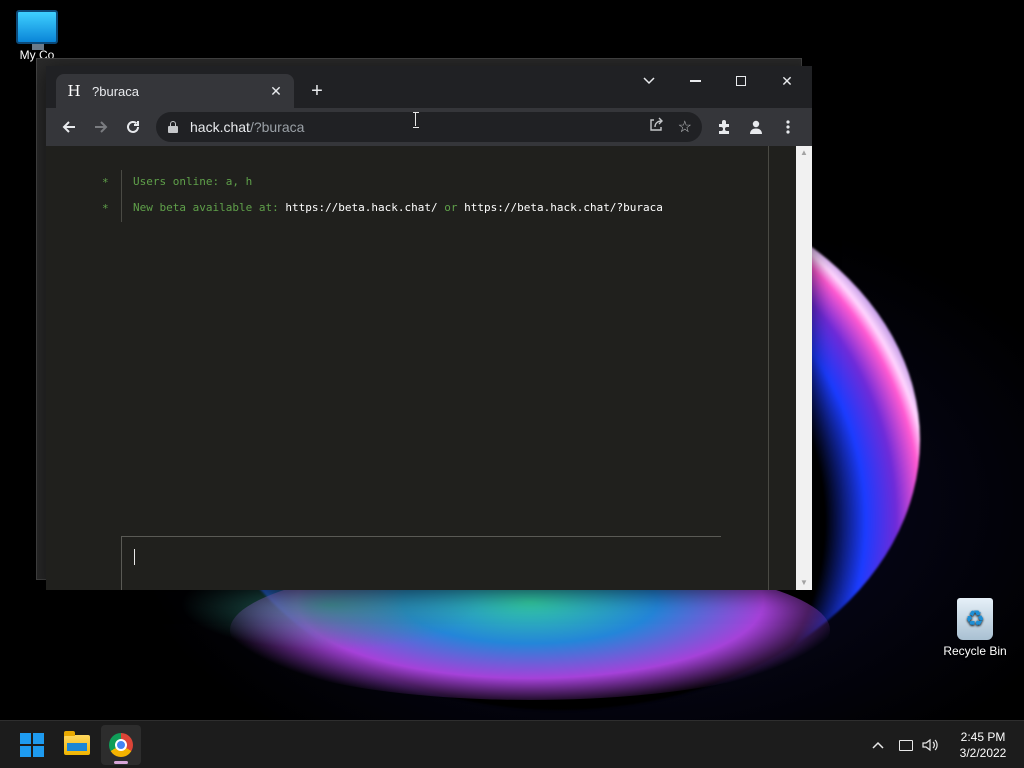 The image size is (1024, 768). I want to click on taskbar-file-explorer, so click(77, 745).